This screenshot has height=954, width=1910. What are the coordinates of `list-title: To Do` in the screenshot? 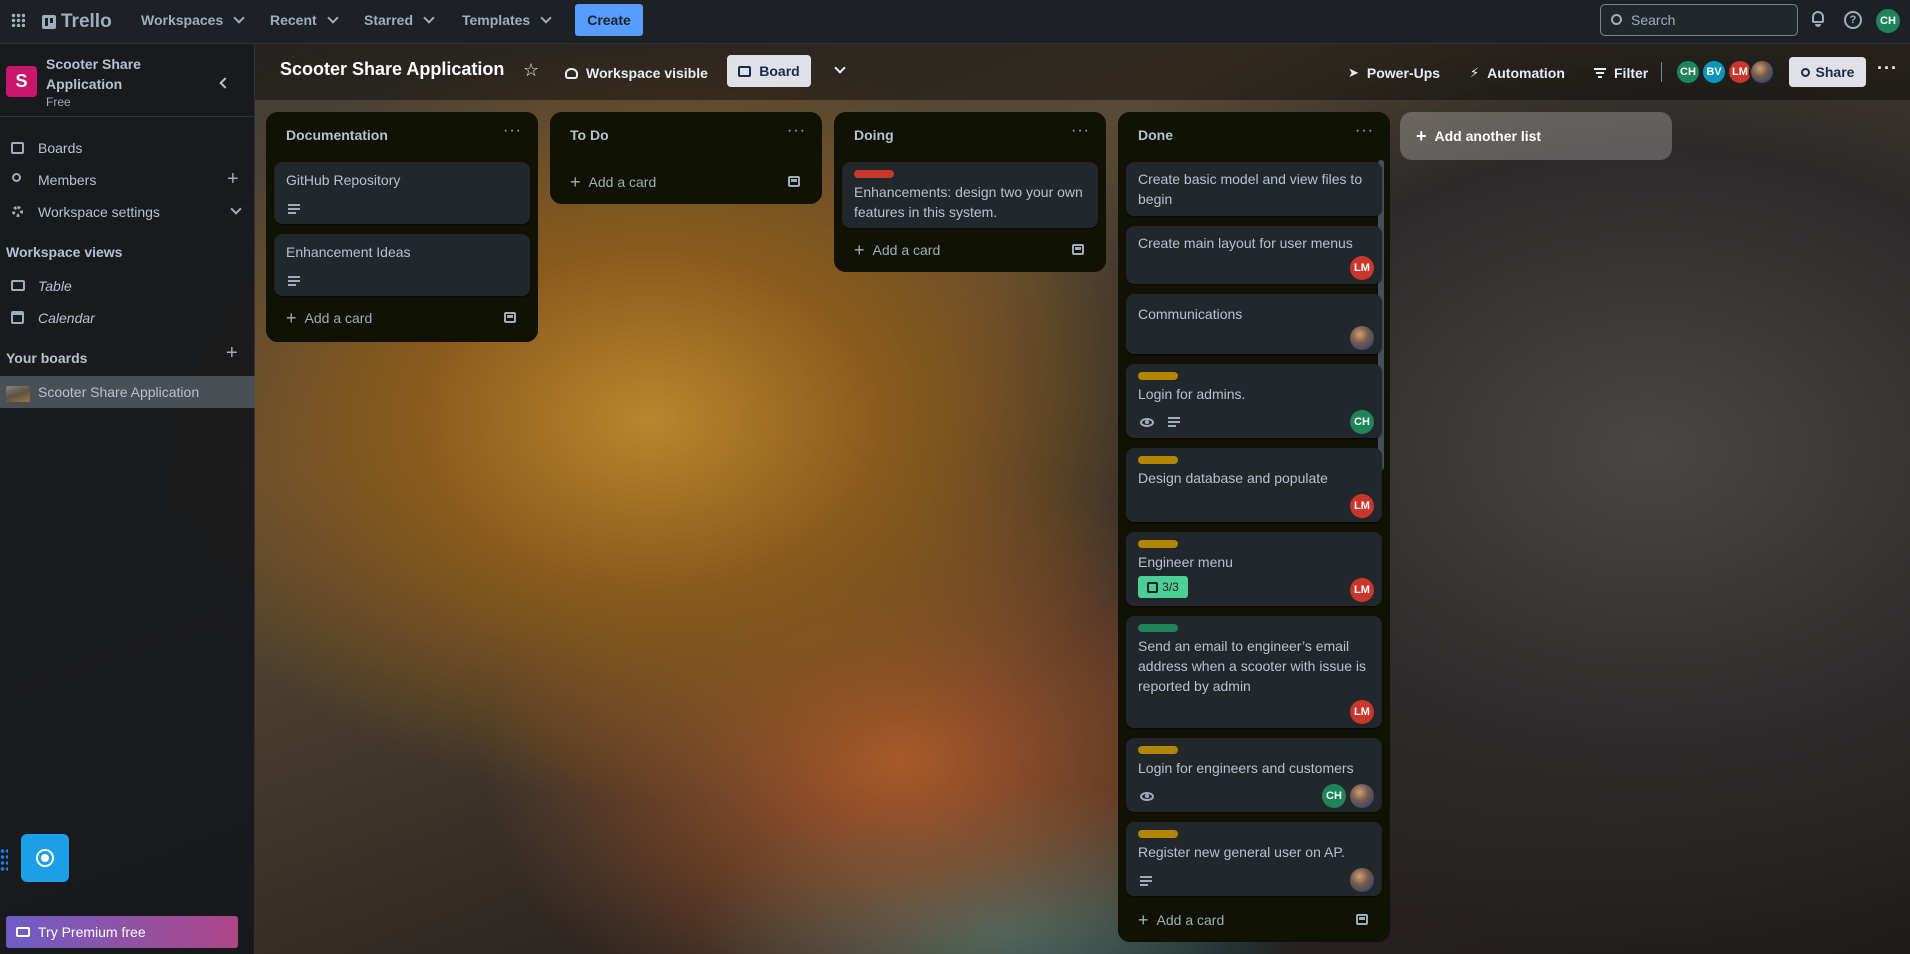 It's located at (589, 135).